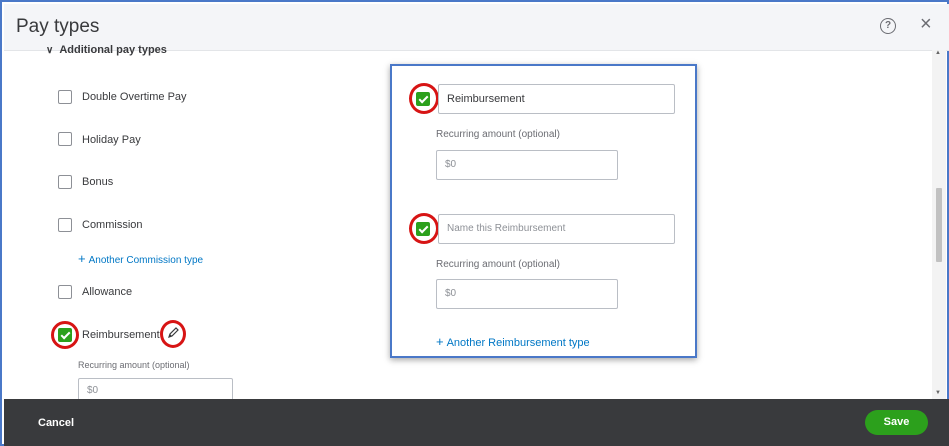 The height and width of the screenshot is (446, 949). I want to click on dialog-footer: Cancel Save, so click(476, 422).